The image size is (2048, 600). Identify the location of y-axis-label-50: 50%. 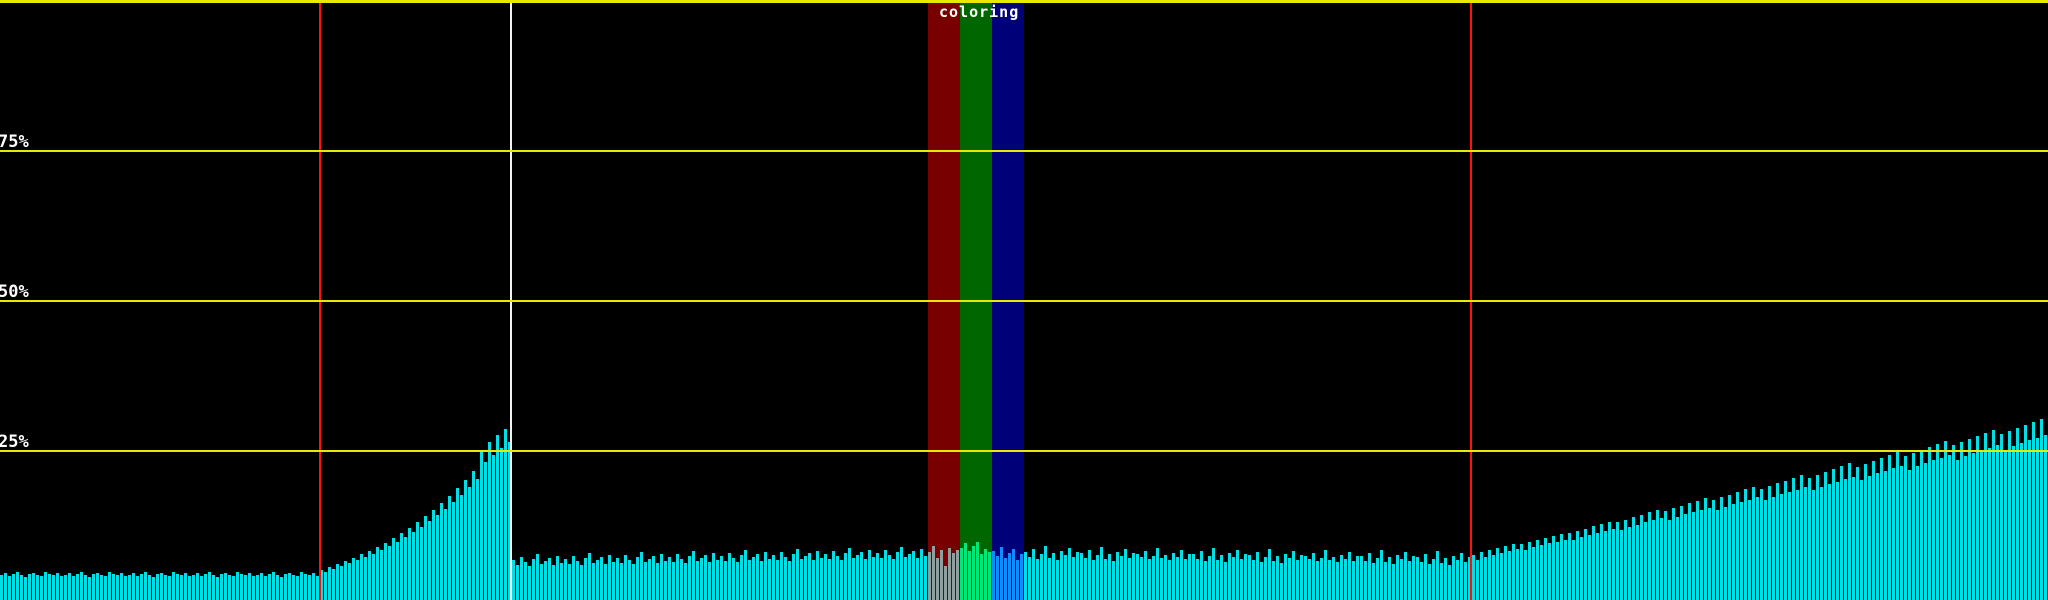
(14, 292).